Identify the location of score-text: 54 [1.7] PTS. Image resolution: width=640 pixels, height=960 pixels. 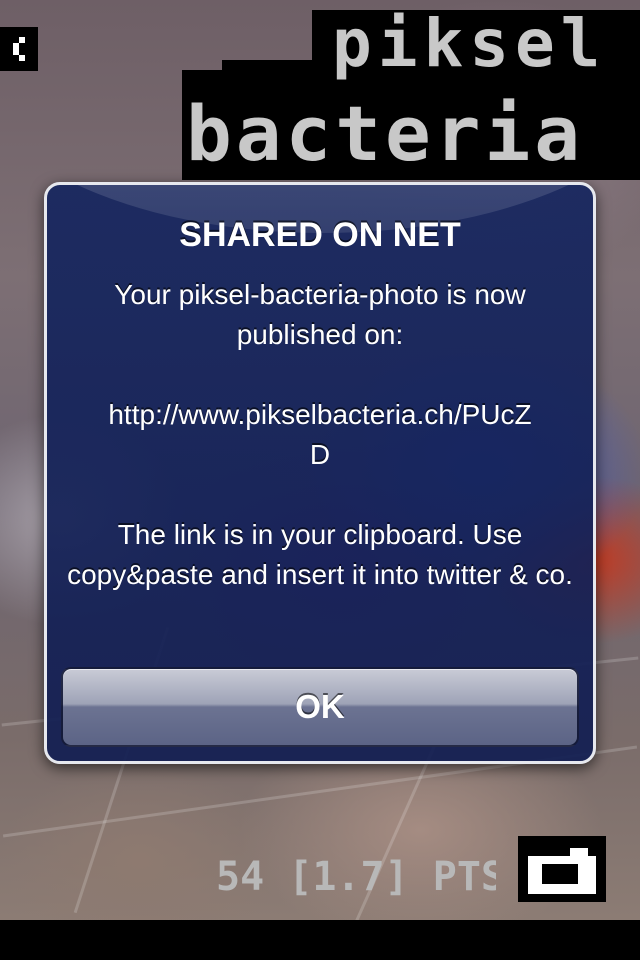
(356, 875).